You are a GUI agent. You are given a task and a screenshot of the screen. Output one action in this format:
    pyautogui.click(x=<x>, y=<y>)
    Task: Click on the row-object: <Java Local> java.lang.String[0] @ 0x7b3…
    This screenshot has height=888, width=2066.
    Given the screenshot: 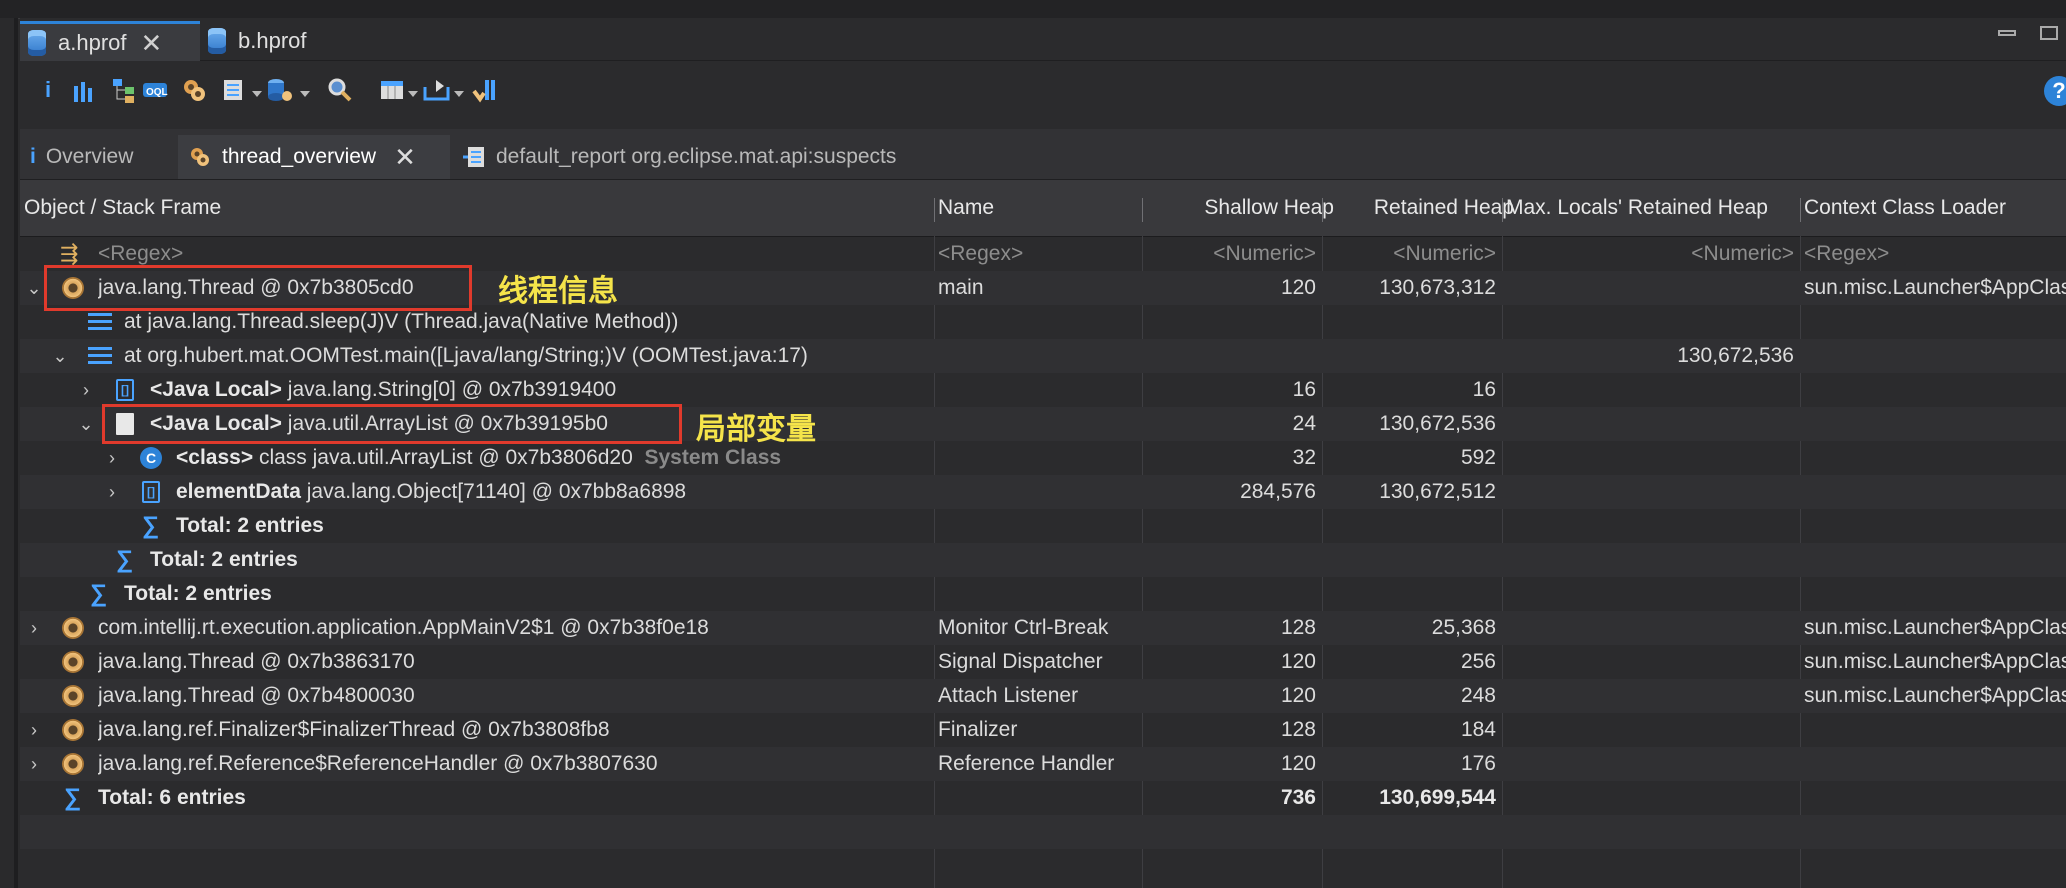 What is the action you would take?
    pyautogui.click(x=540, y=390)
    